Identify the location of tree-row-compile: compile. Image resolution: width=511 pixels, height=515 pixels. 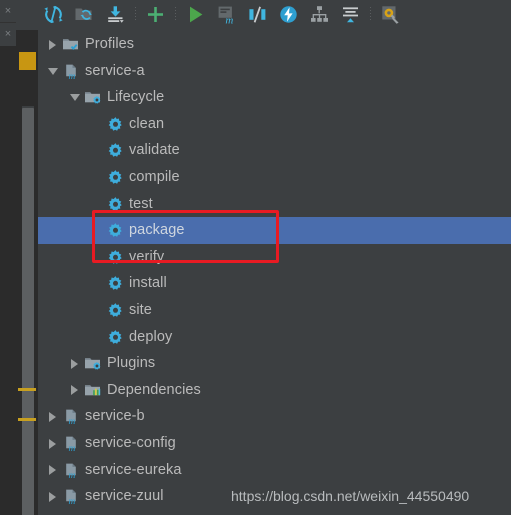
(274, 177).